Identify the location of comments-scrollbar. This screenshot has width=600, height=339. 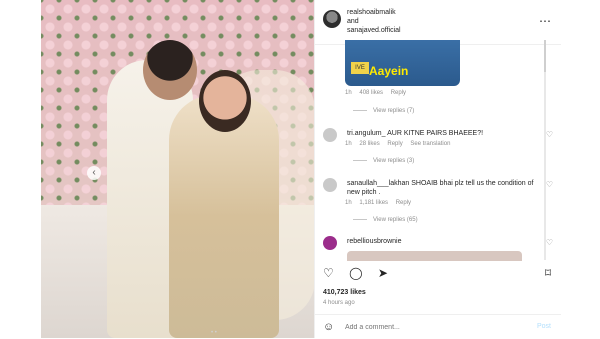
(545, 150).